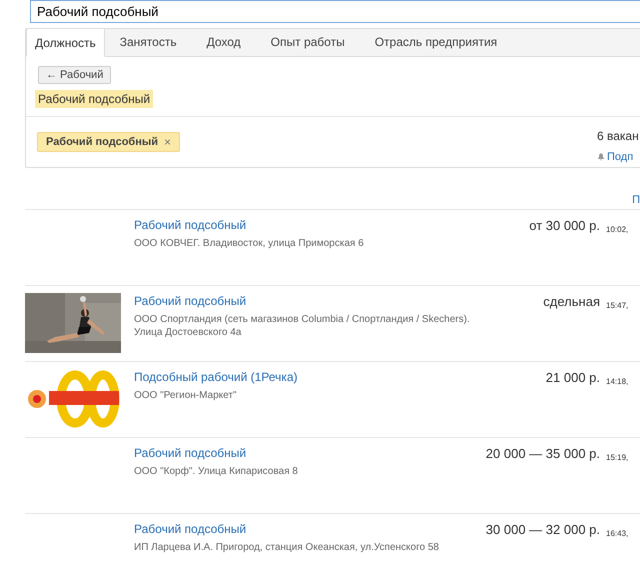 The image size is (640, 575). I want to click on salary-text: сдельная, so click(571, 302).